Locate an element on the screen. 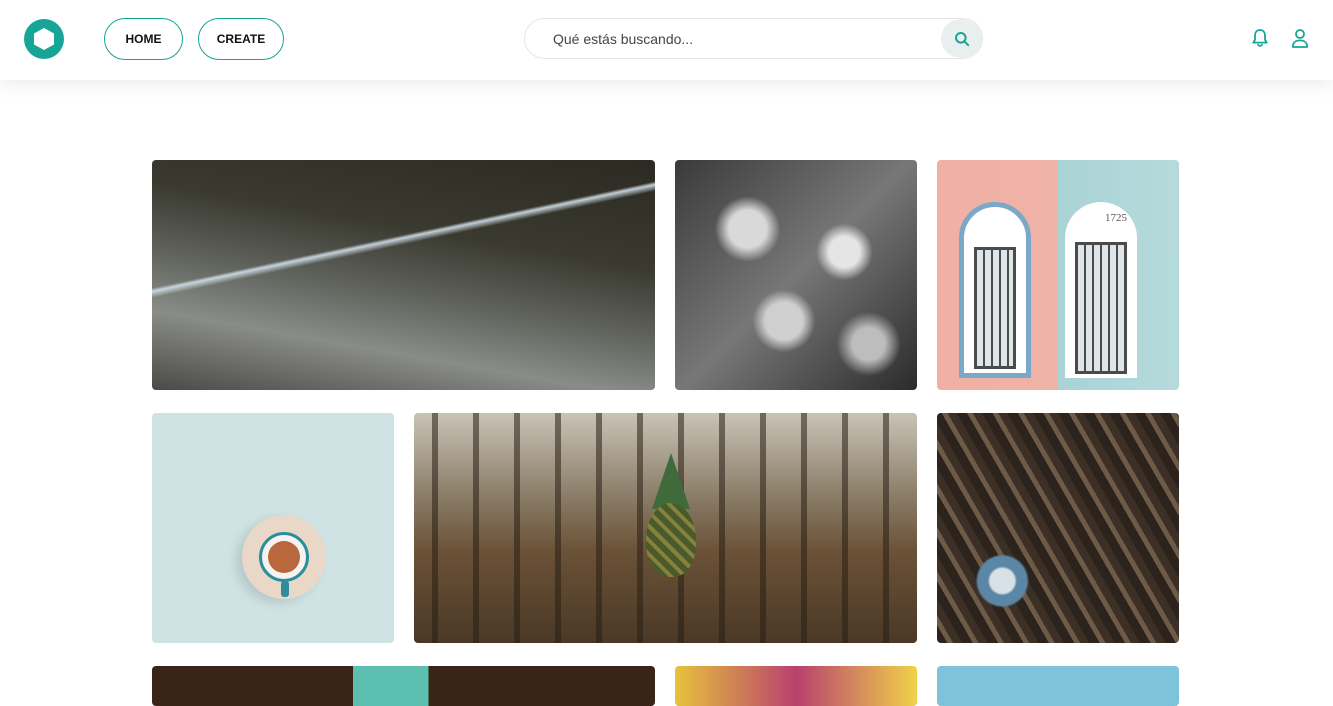  notifications-button is located at coordinates (1260, 38).